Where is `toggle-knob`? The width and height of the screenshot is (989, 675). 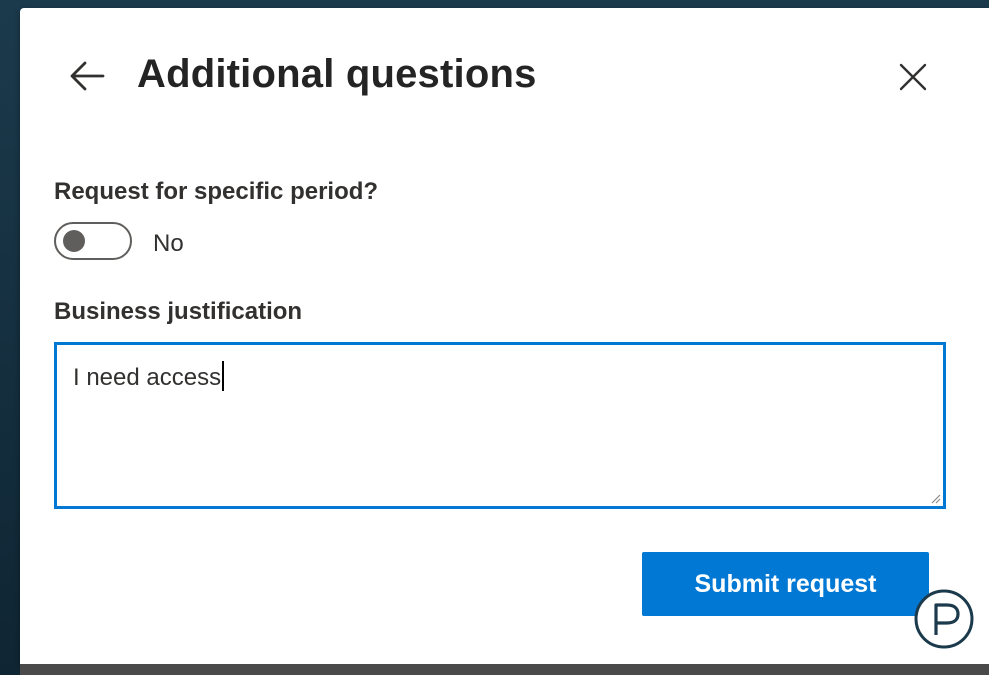
toggle-knob is located at coordinates (74, 241).